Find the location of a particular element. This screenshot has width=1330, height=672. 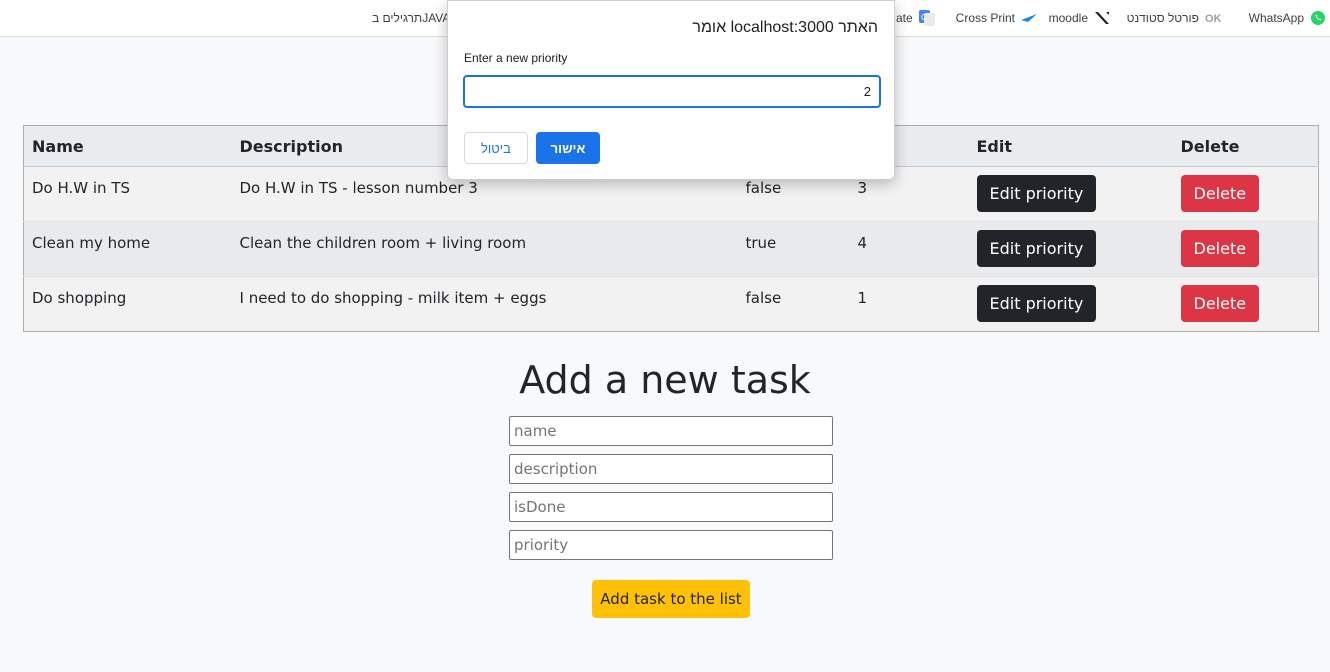

whatsapp-icon is located at coordinates (1318, 18).